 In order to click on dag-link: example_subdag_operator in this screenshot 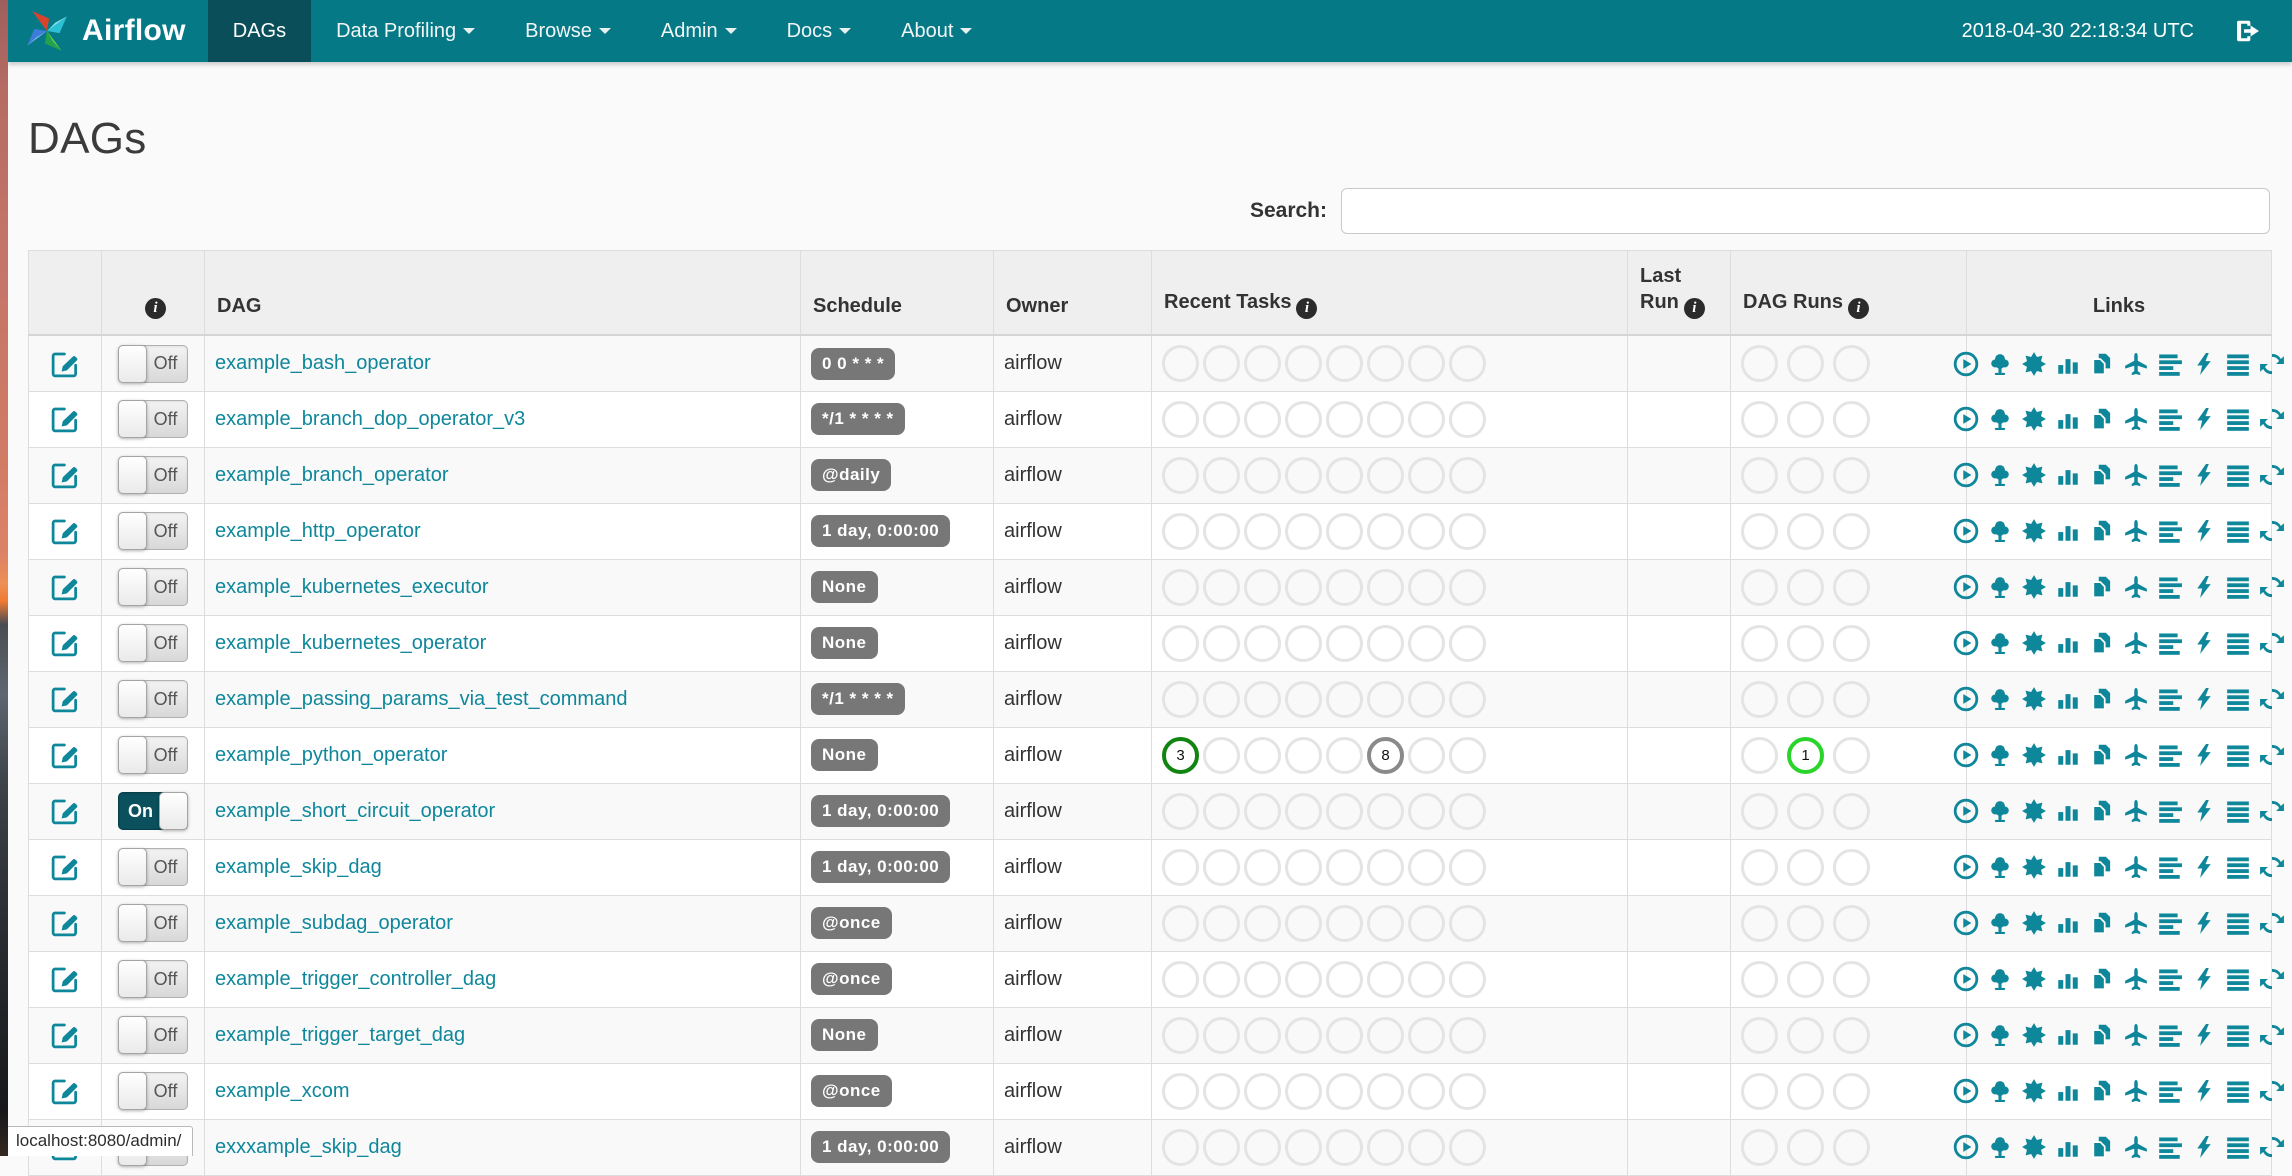, I will do `click(334, 923)`.